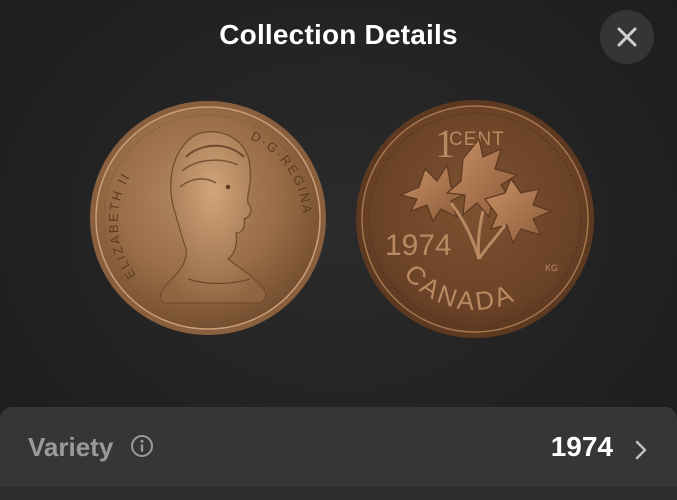 The width and height of the screenshot is (677, 500). Describe the element at coordinates (418, 245) in the screenshot. I see `reverse-year: 1974` at that location.